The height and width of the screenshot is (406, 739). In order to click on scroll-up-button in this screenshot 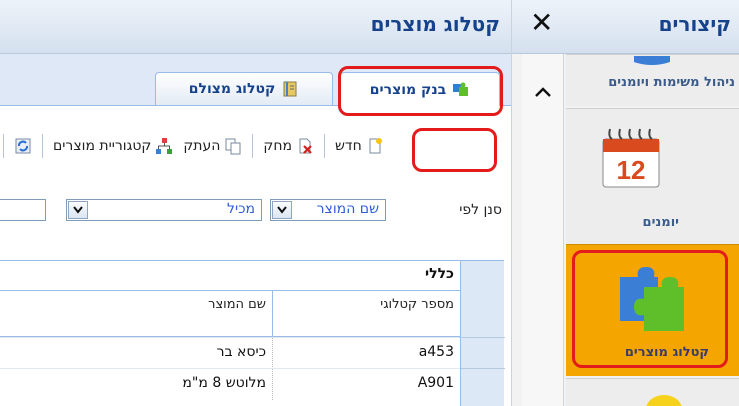, I will do `click(543, 92)`.